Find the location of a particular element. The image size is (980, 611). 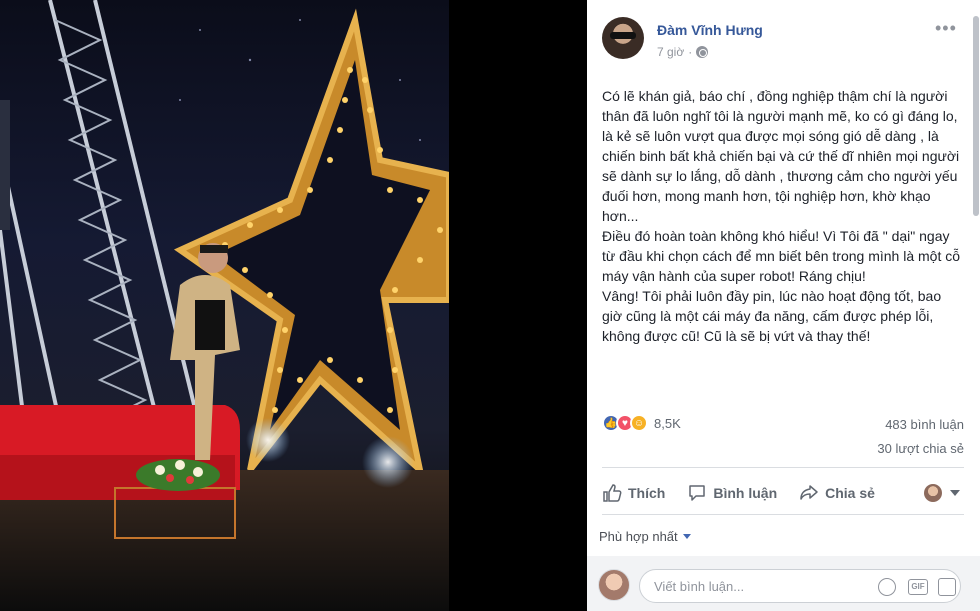

comment-button: Bình luận is located at coordinates (732, 493).